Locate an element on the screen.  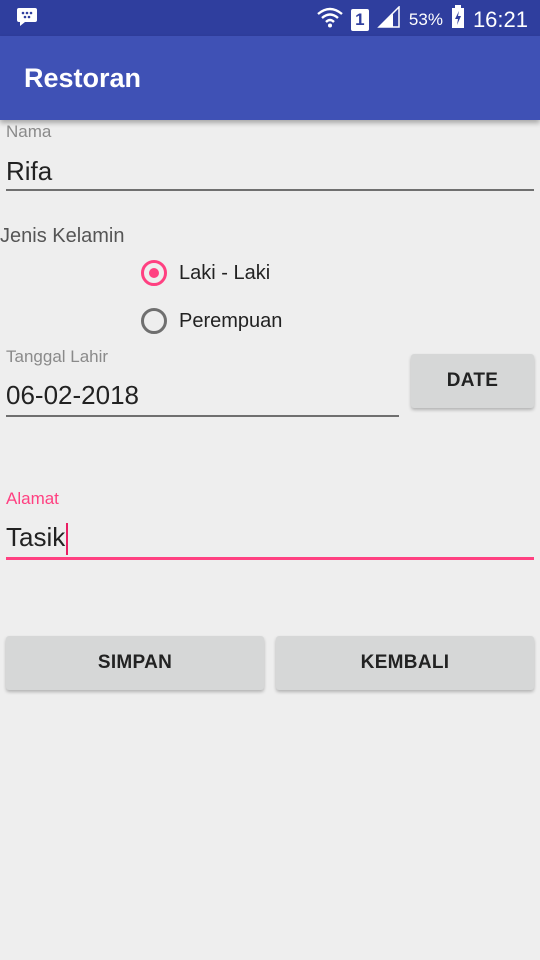
simpan-button: SIMPAN is located at coordinates (135, 663).